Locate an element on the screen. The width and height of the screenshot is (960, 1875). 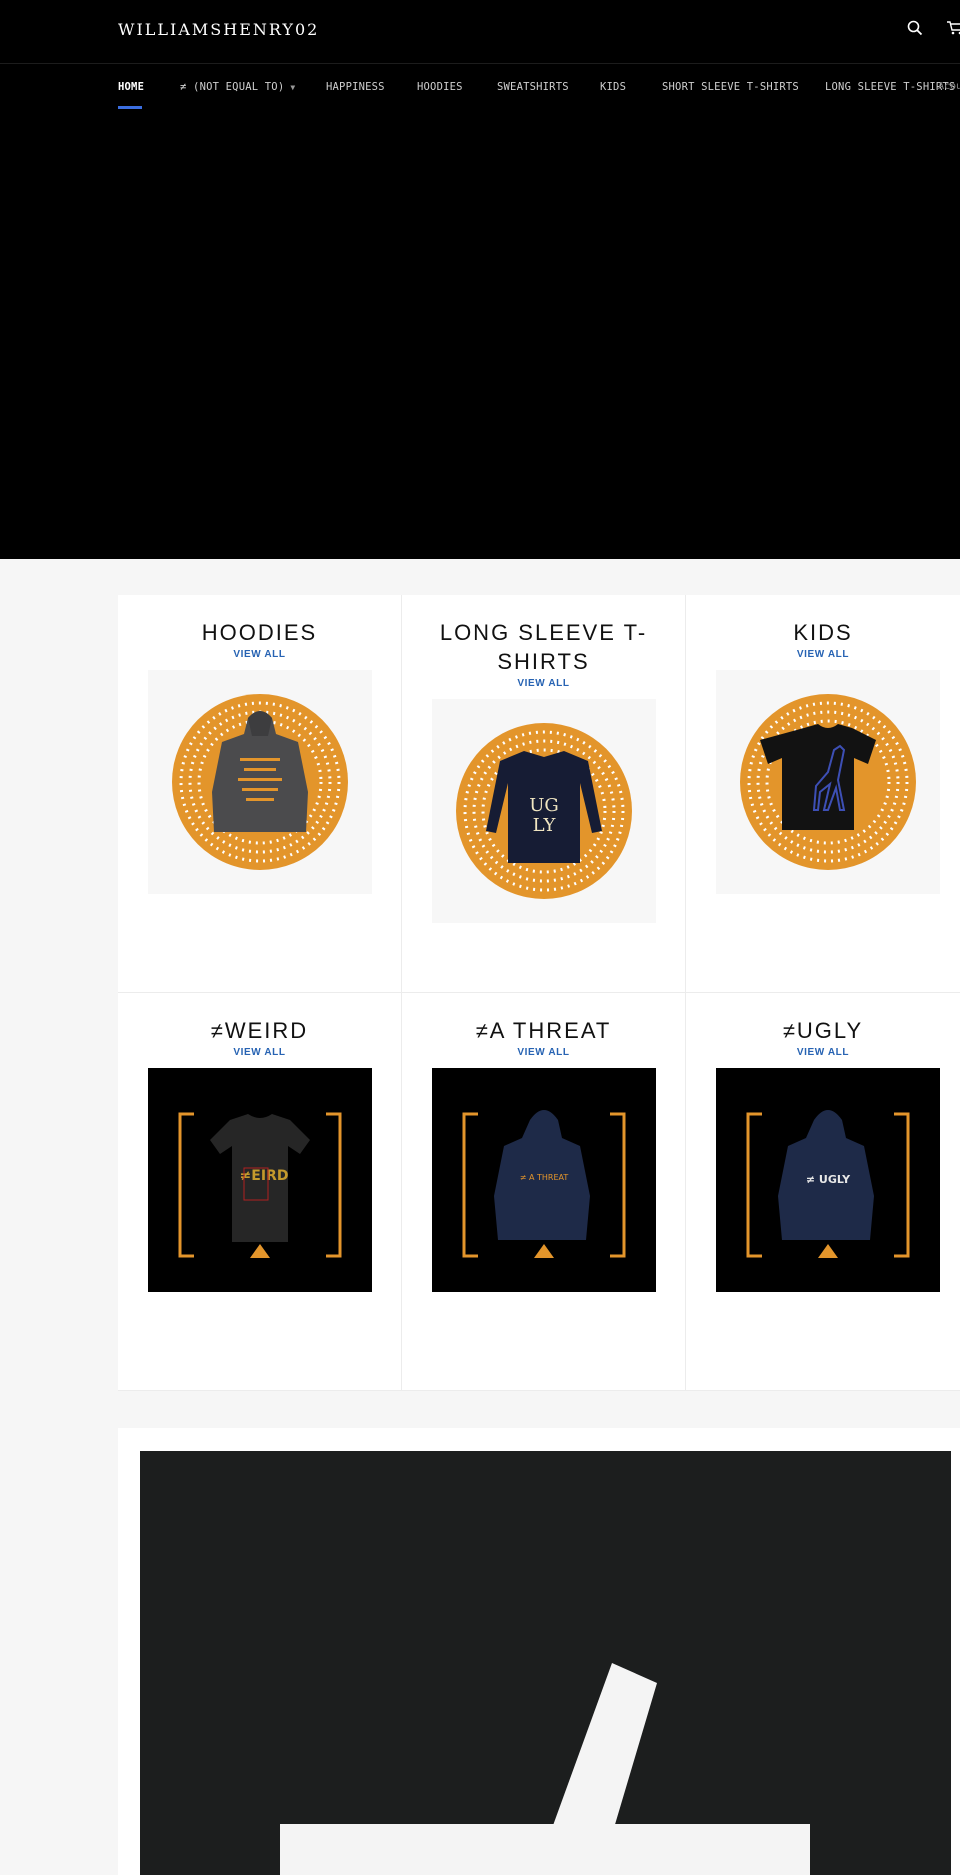
collection-image-a-threat: ≠ A THREAT is located at coordinates (544, 1180).